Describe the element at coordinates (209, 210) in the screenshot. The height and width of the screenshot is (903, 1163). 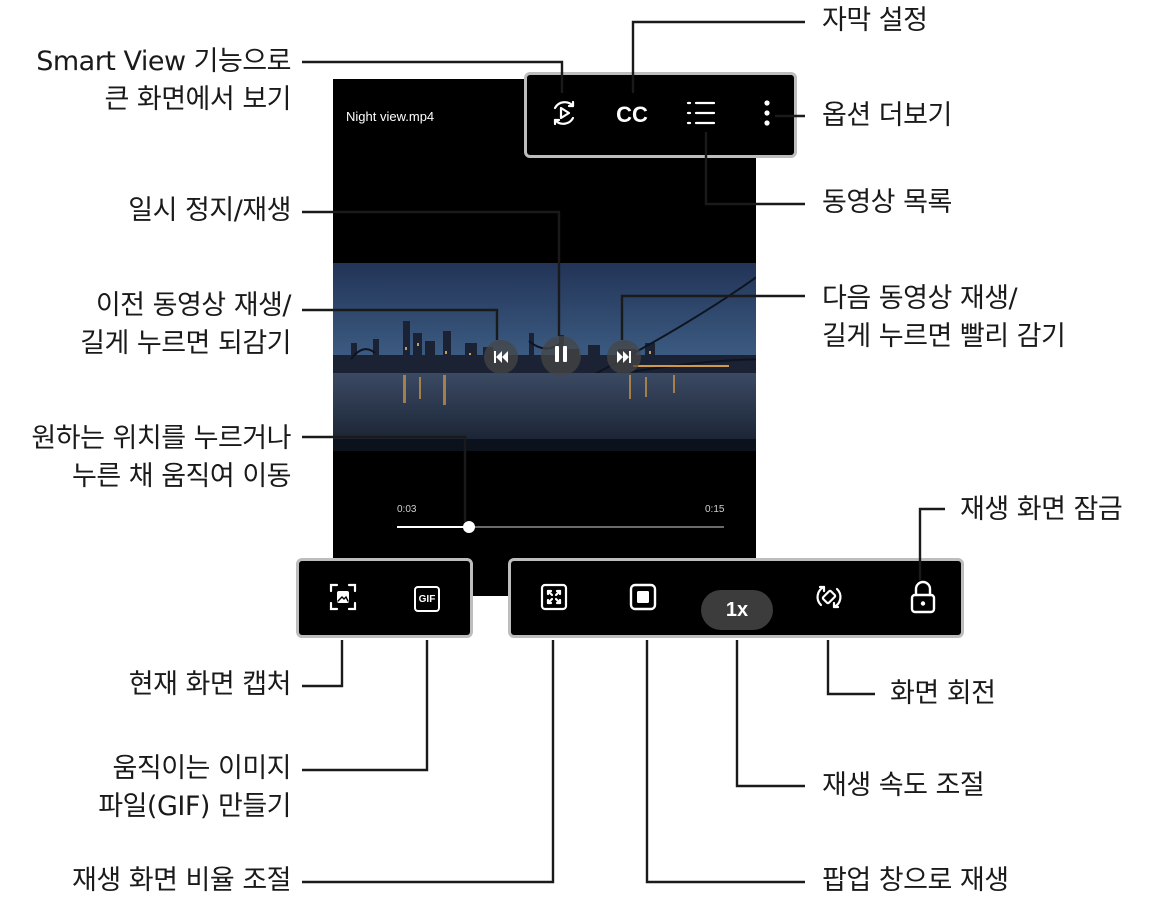
I see `callout-pause-play: 일시 정지/재생` at that location.